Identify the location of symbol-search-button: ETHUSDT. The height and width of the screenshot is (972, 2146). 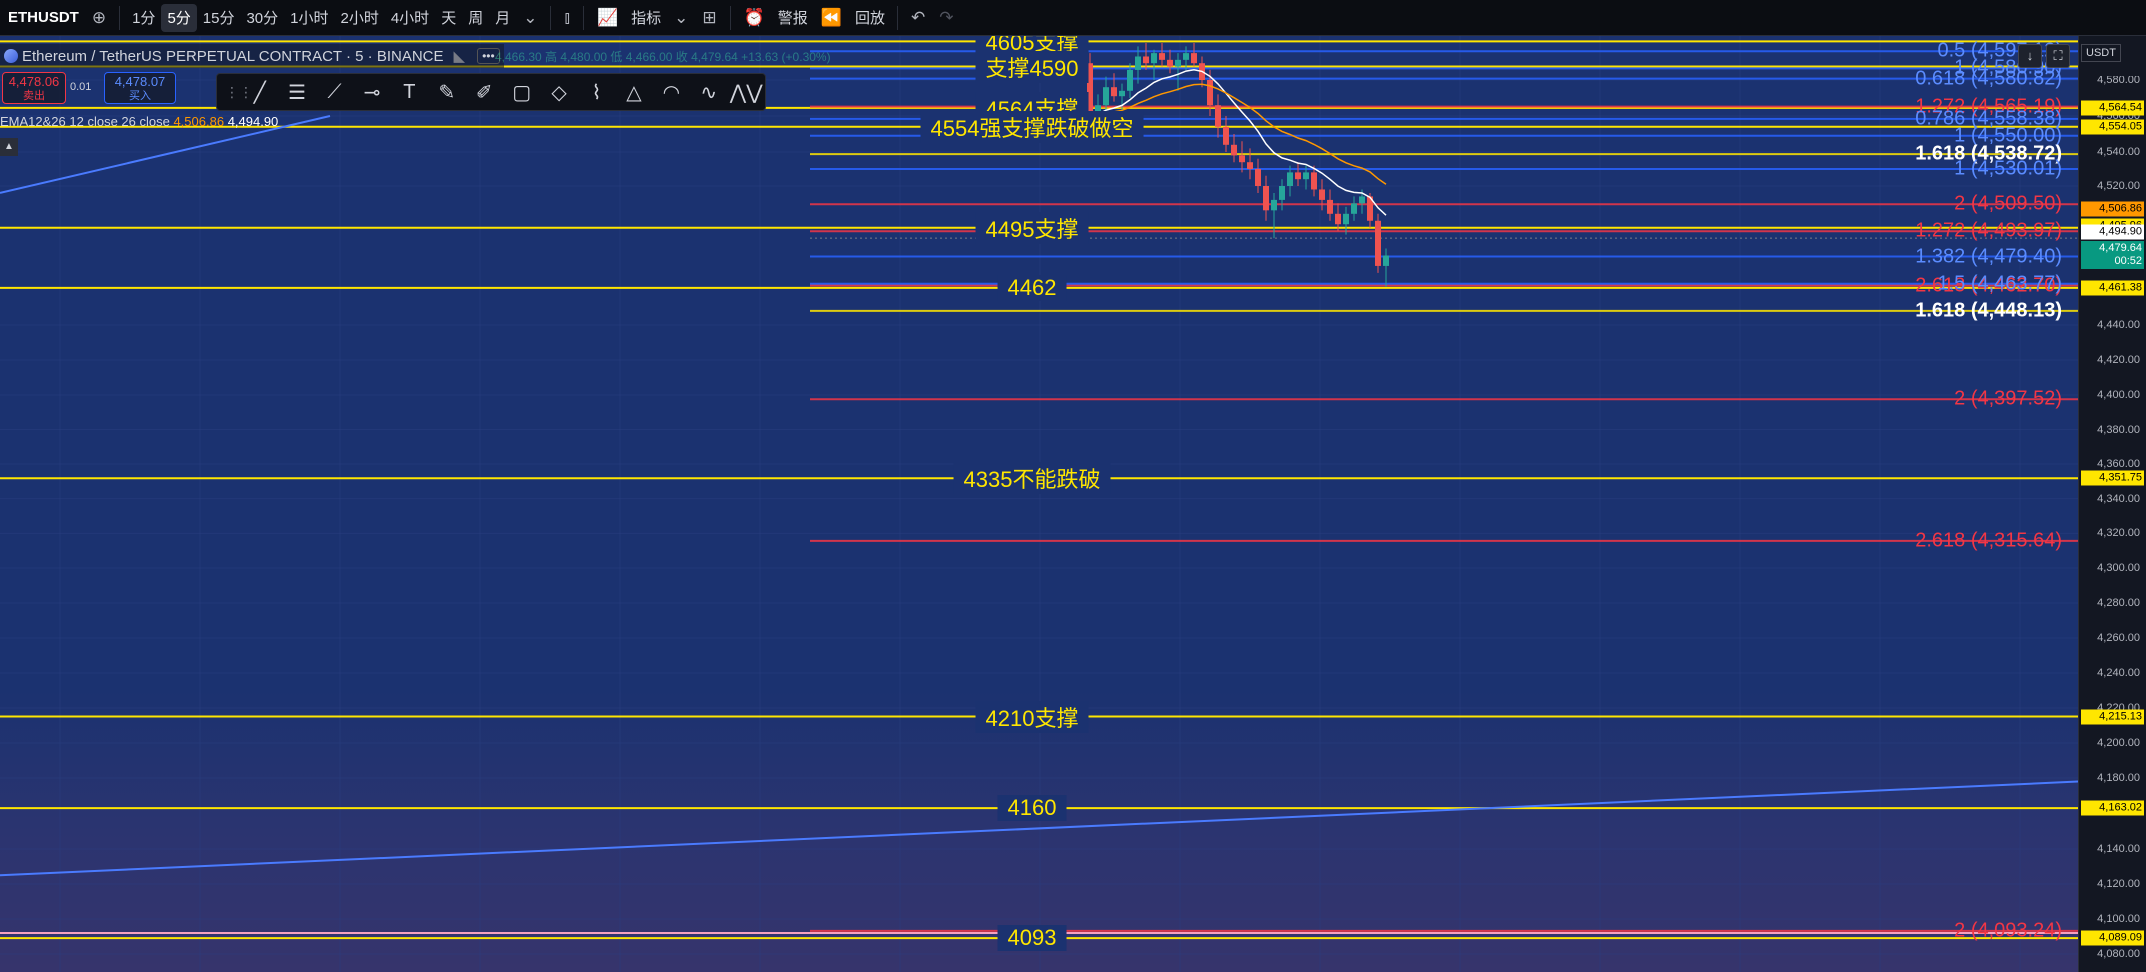
(42, 18).